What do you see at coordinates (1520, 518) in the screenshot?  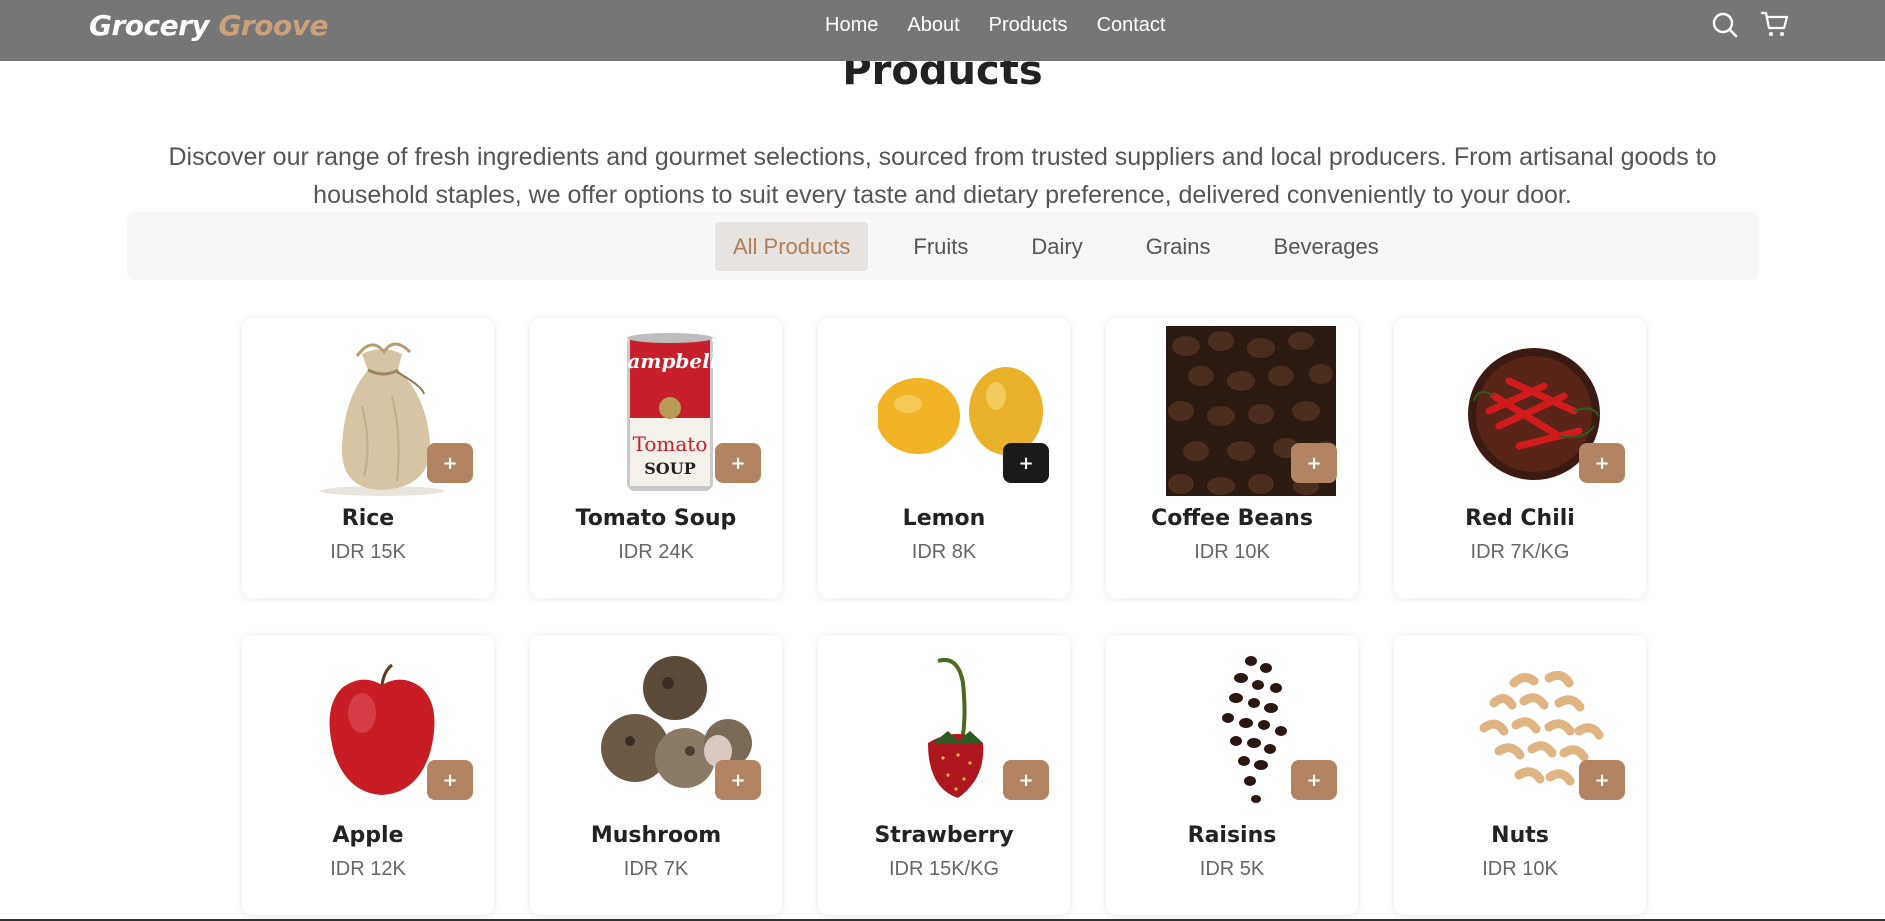 I see `product-name: Red Chili` at bounding box center [1520, 518].